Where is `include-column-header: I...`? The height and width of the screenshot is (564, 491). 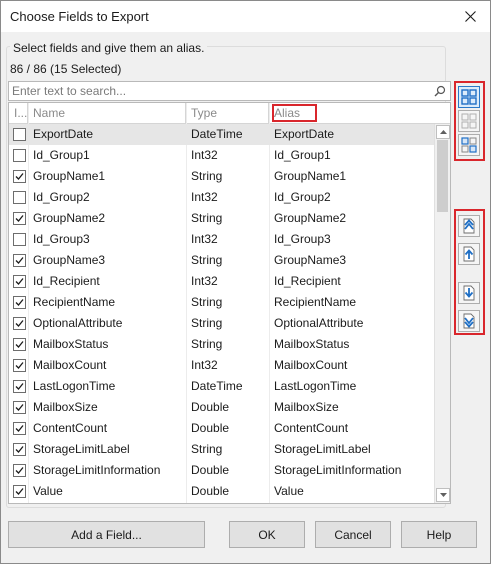 include-column-header: I... is located at coordinates (18, 113).